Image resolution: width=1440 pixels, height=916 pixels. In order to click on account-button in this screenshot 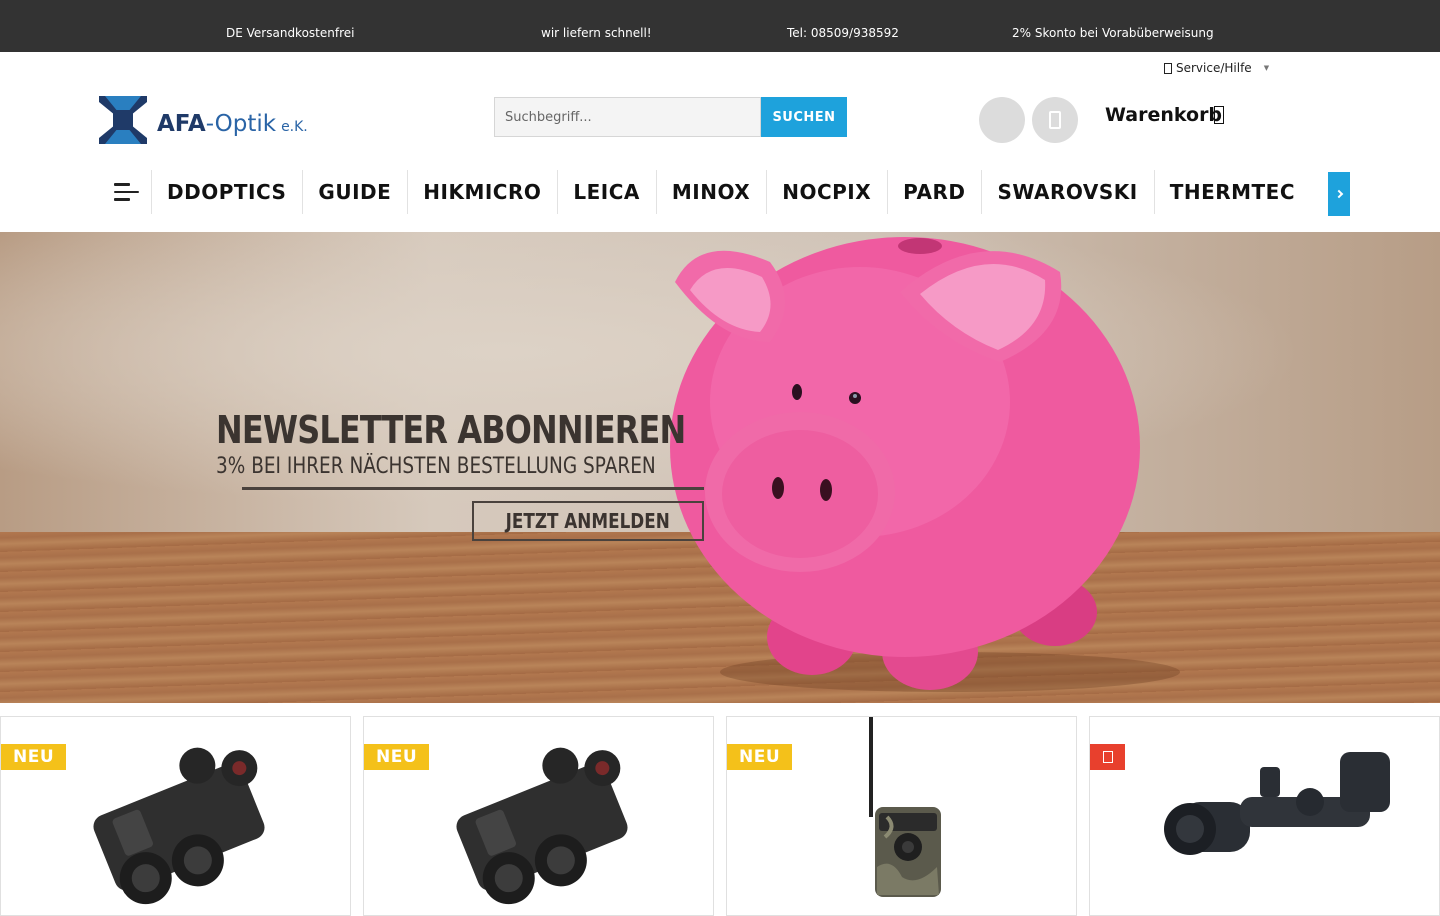, I will do `click(1002, 120)`.